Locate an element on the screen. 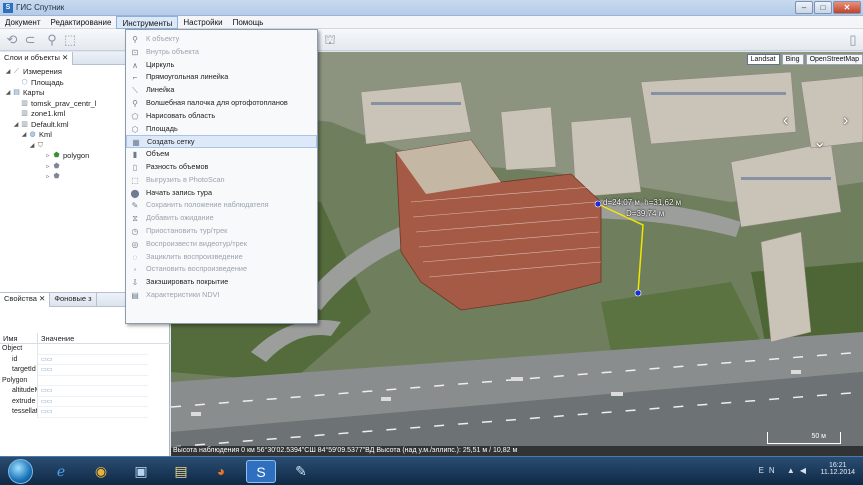 The image size is (863, 485). undo-icon: ⟲ is located at coordinates (12, 40).